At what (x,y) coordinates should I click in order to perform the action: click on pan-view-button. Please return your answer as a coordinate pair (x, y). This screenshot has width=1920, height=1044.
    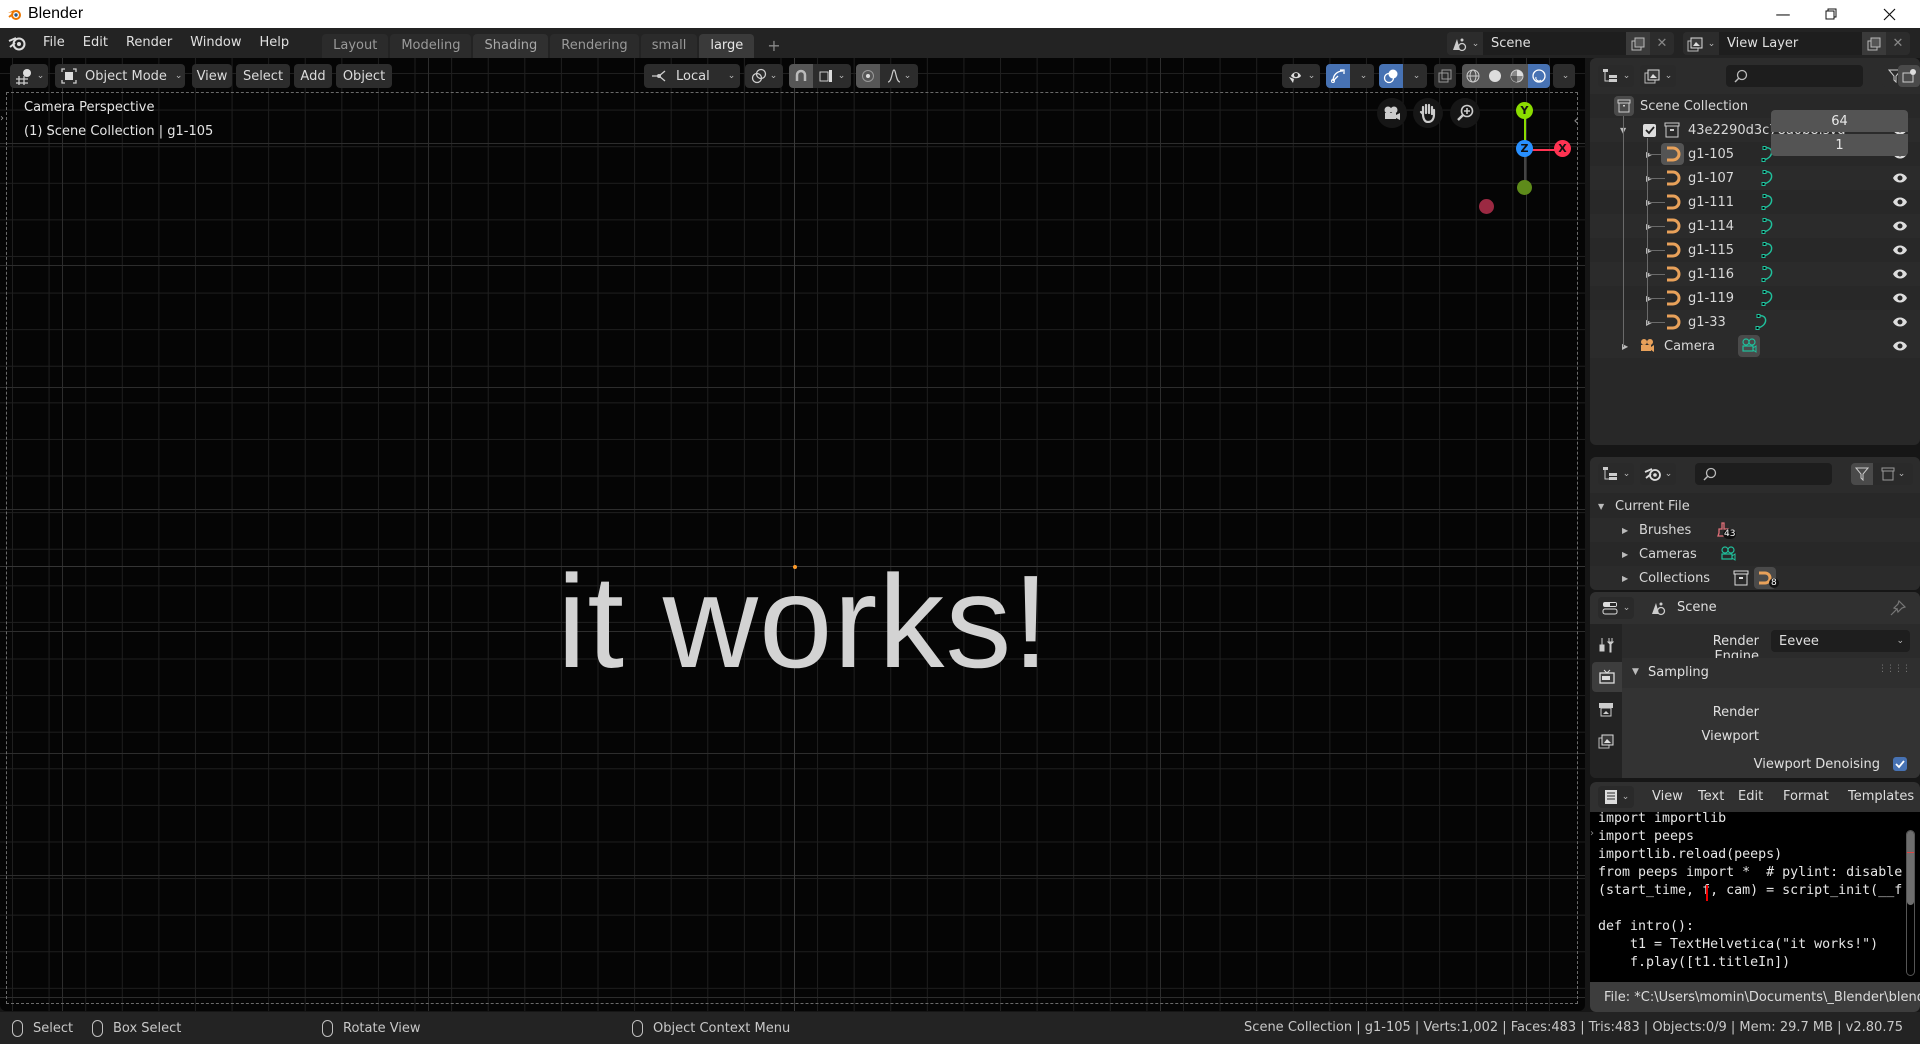
    Looking at the image, I should click on (1428, 113).